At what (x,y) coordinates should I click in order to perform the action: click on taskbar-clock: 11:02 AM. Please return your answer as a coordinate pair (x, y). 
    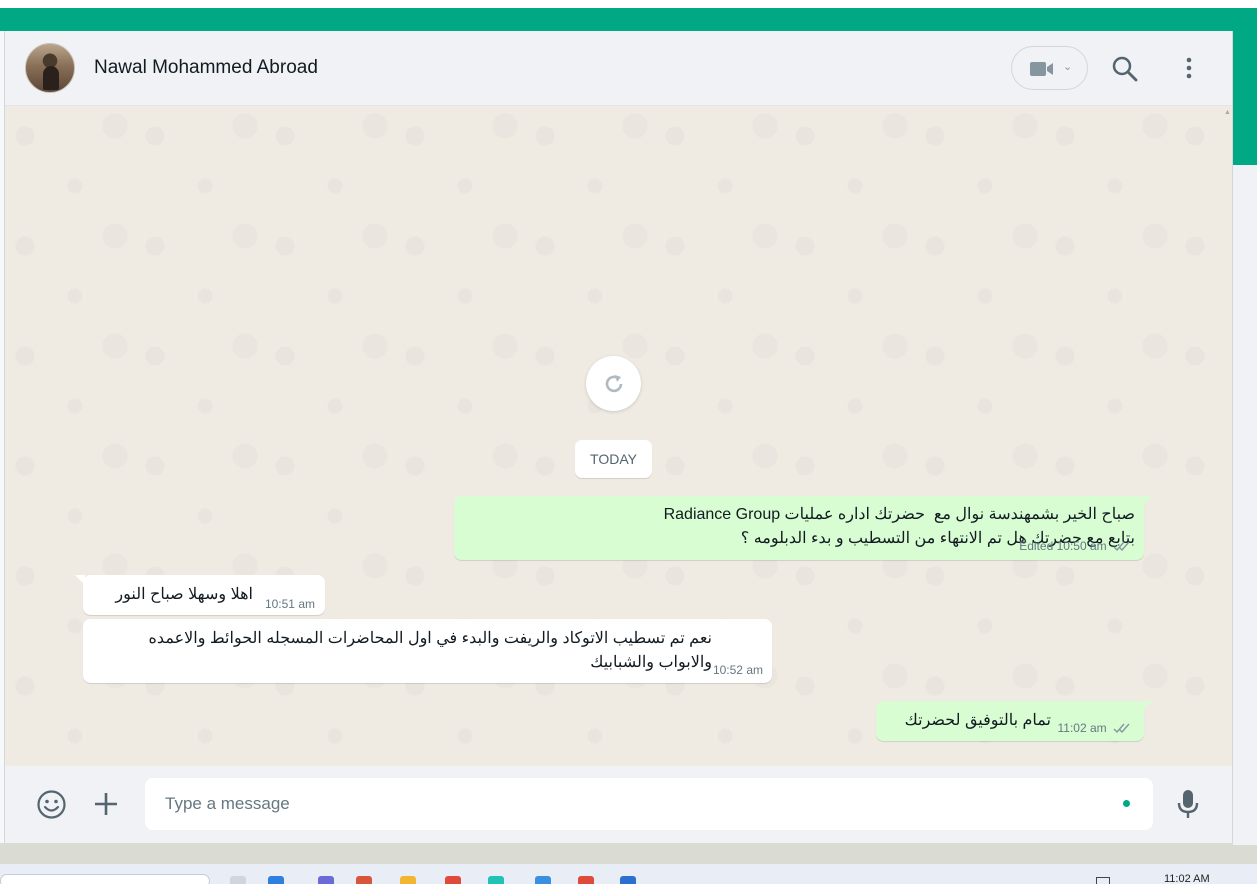
    Looking at the image, I should click on (1187, 878).